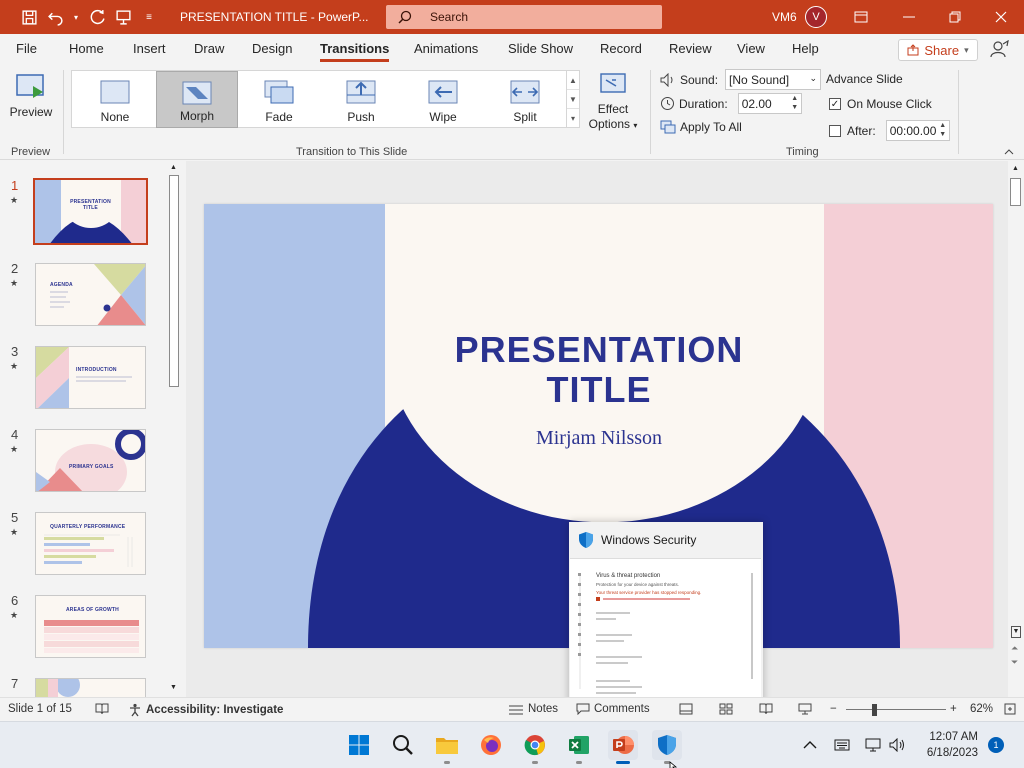 The height and width of the screenshot is (768, 1024). What do you see at coordinates (835, 104) in the screenshot?
I see `on-mouse-click-checkbox: ✓` at bounding box center [835, 104].